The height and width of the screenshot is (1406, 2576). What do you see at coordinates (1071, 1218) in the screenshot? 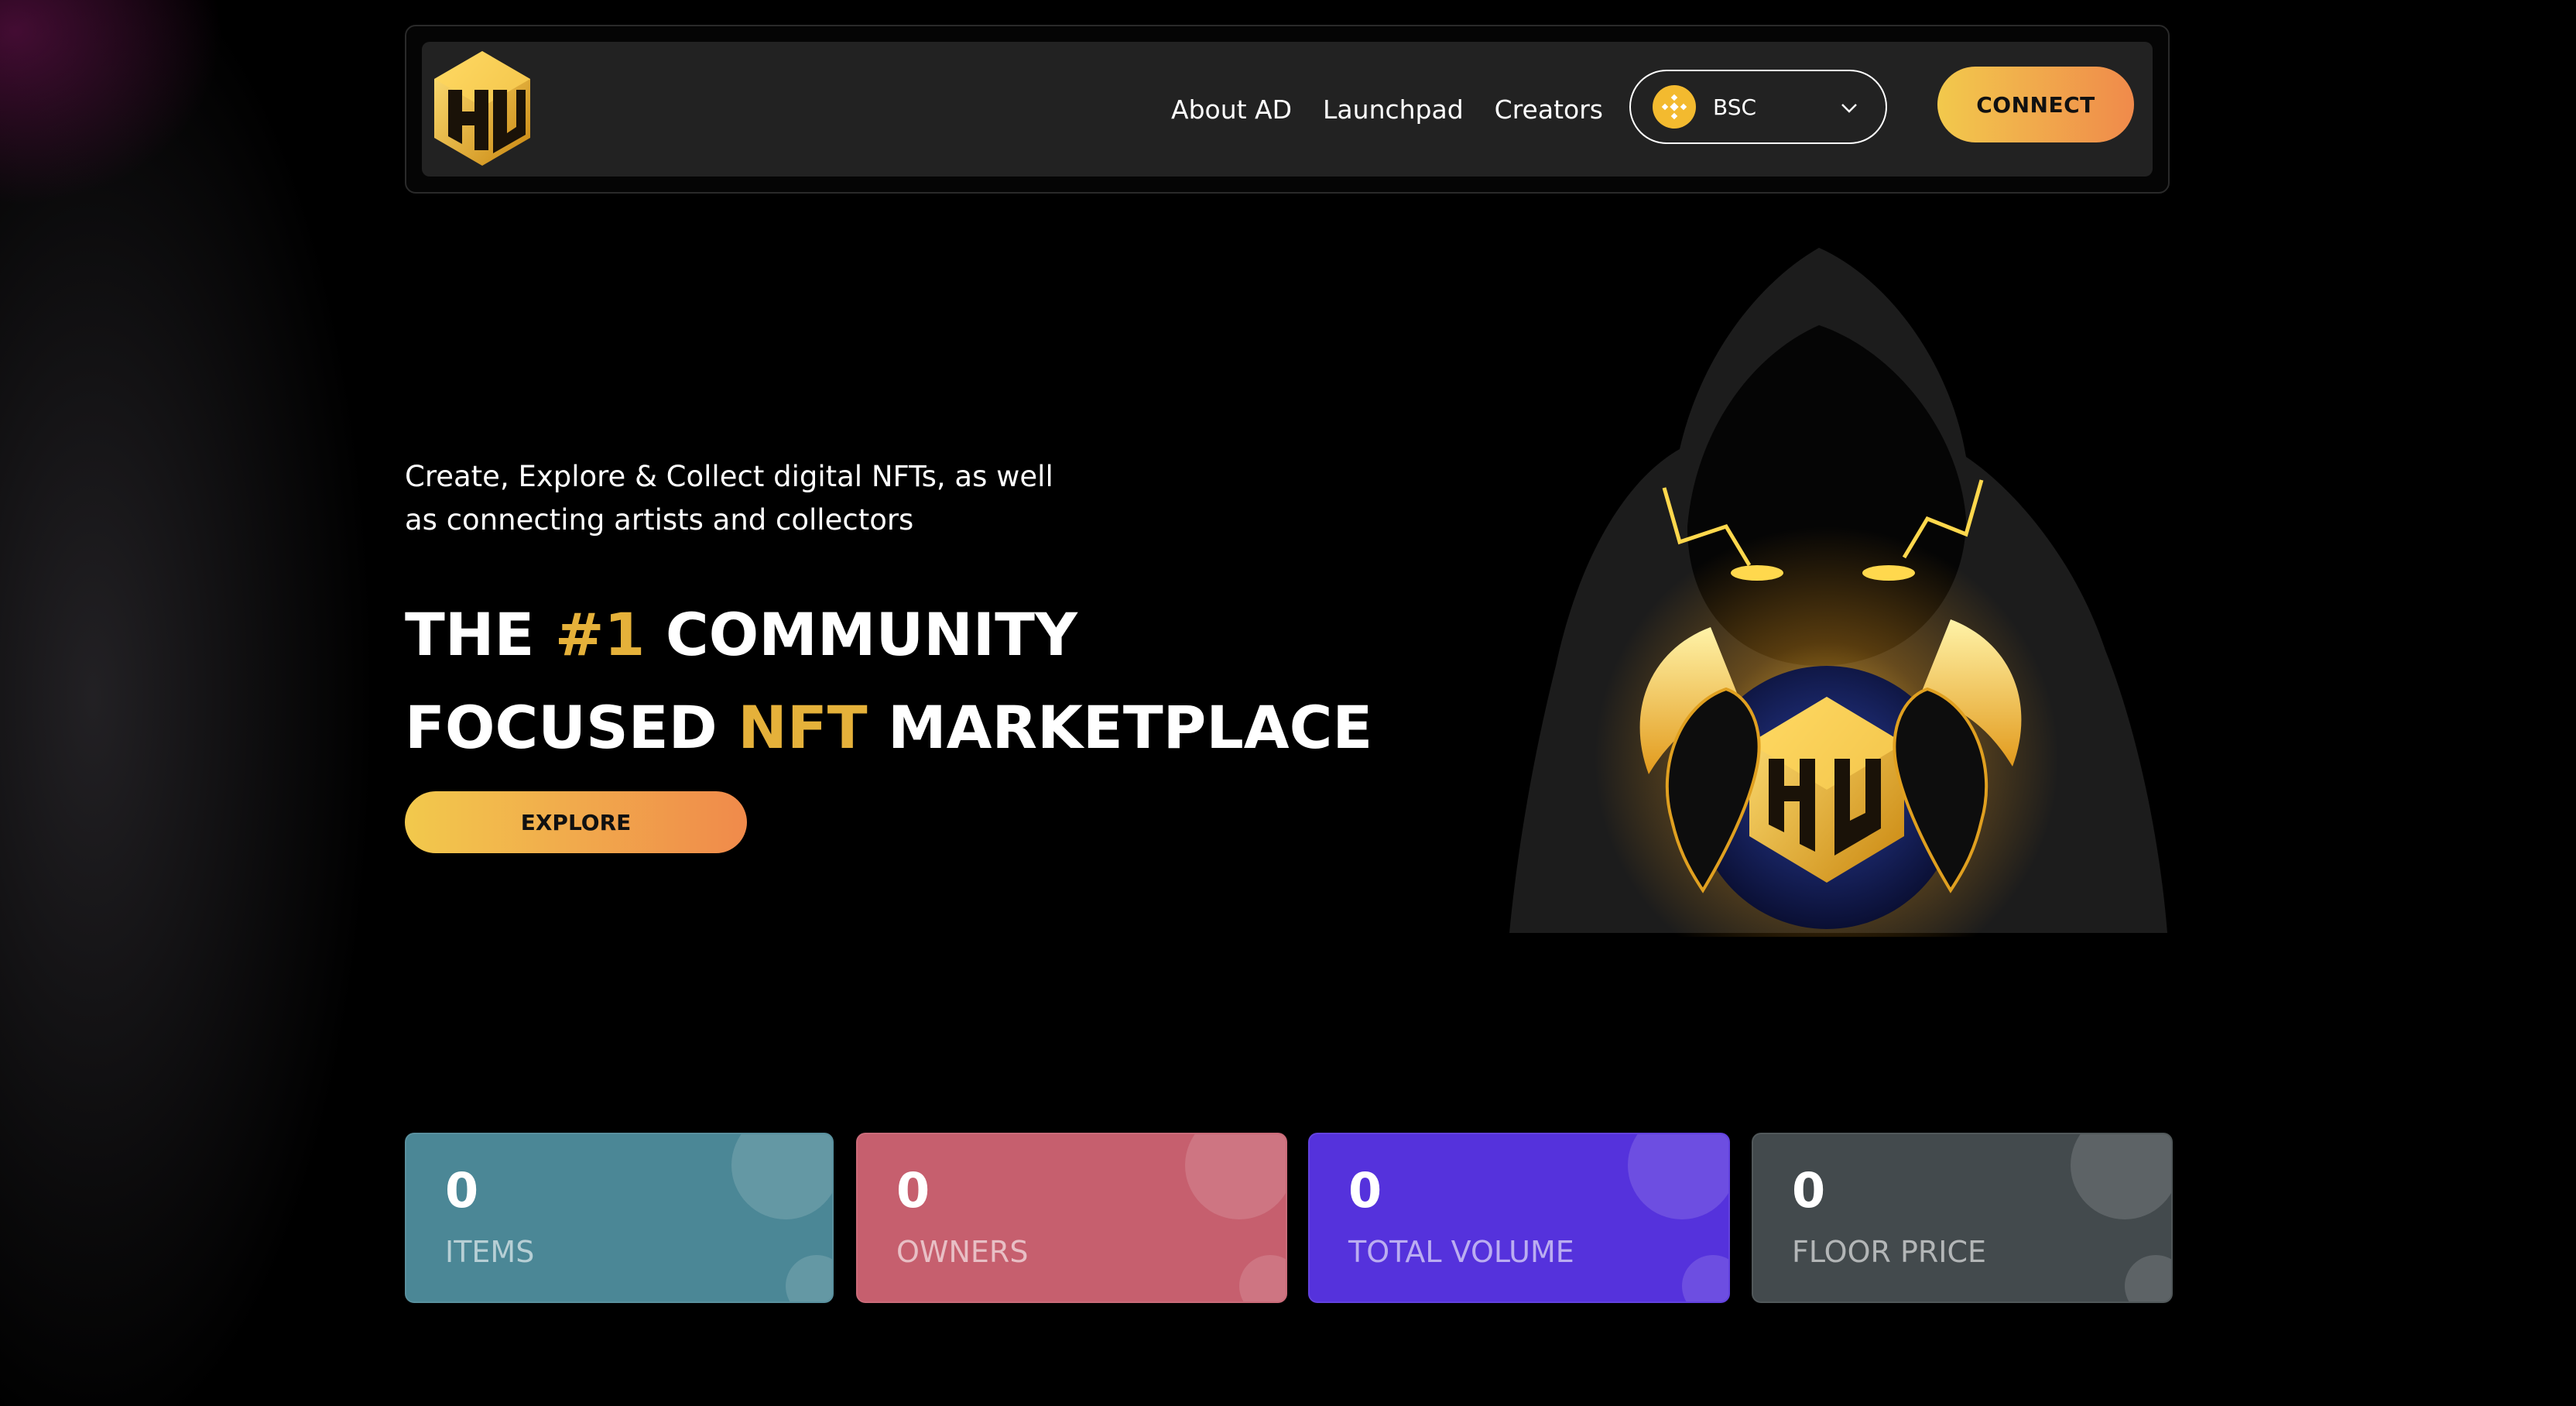
I see `stat-card-owners: 0 OWNERS` at bounding box center [1071, 1218].